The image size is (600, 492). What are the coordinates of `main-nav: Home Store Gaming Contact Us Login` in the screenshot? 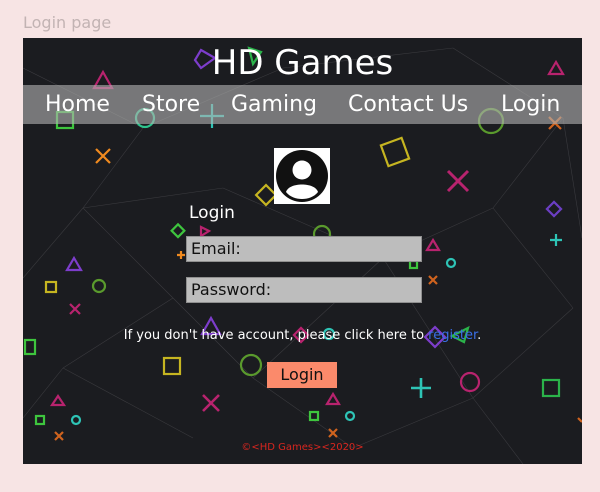 It's located at (302, 104).